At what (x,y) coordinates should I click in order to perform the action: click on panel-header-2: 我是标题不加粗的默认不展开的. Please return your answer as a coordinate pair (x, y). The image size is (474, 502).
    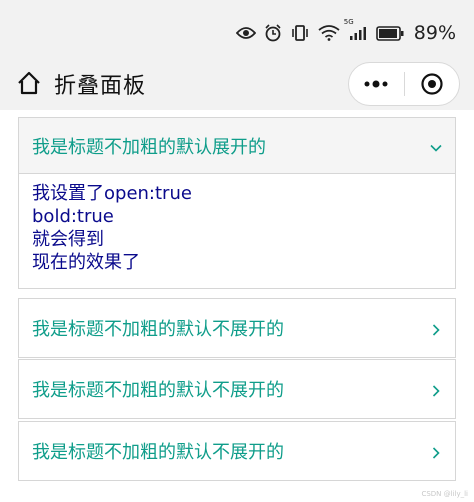
    Looking at the image, I should click on (237, 328).